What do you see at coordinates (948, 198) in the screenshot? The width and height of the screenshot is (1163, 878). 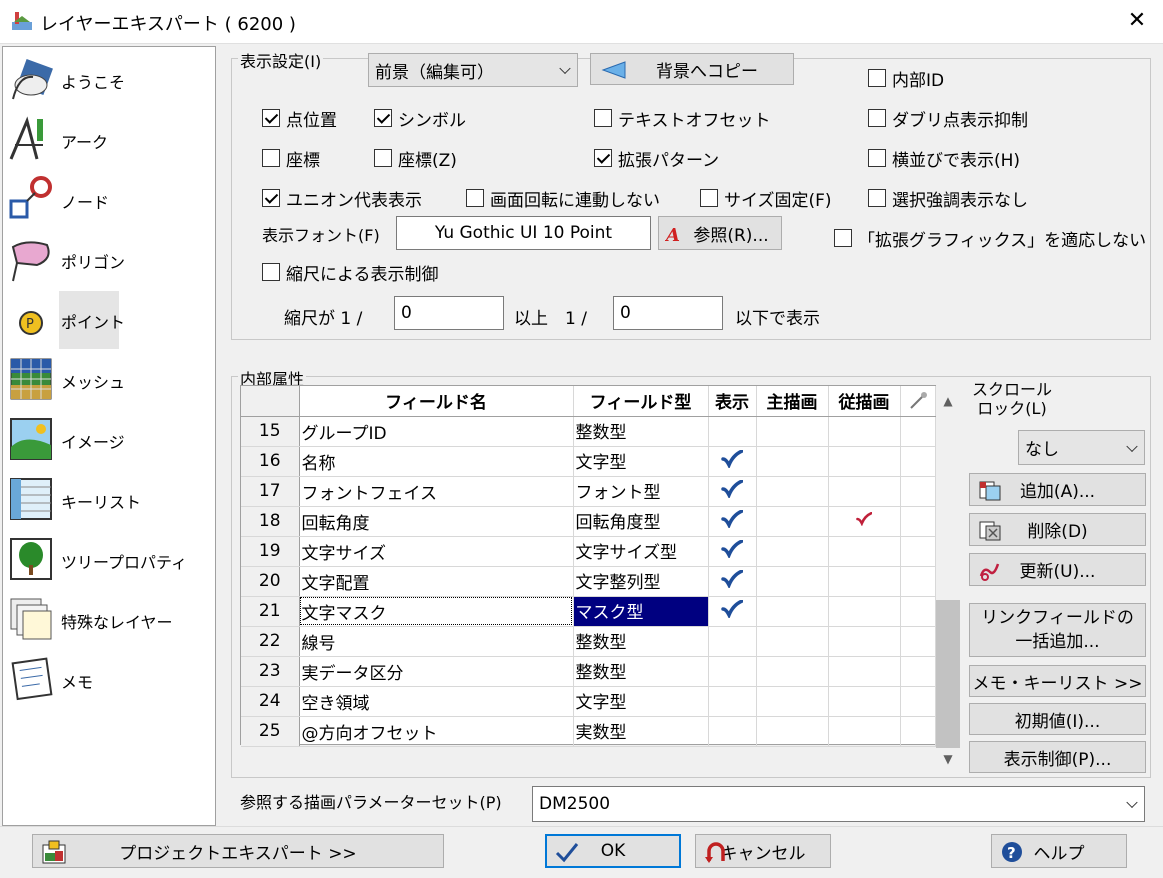 I see `no-highlight-checkbox: 選択強調表示なし` at bounding box center [948, 198].